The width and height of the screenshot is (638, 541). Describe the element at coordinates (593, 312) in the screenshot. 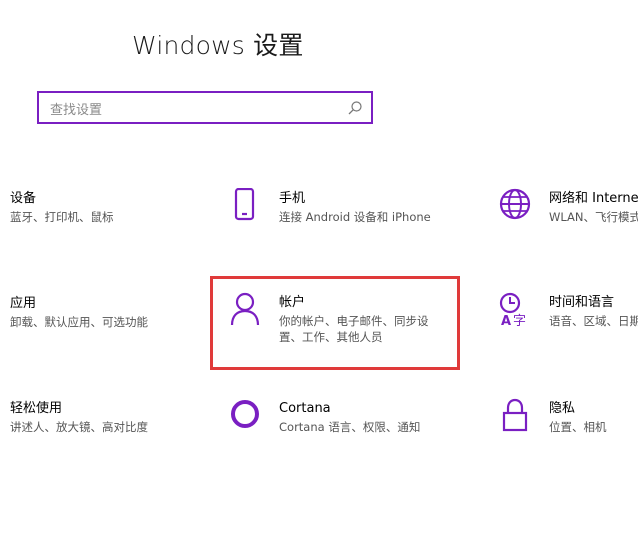

I see `tile-time-language-text: 时间和语言 语音、区域、日期` at that location.